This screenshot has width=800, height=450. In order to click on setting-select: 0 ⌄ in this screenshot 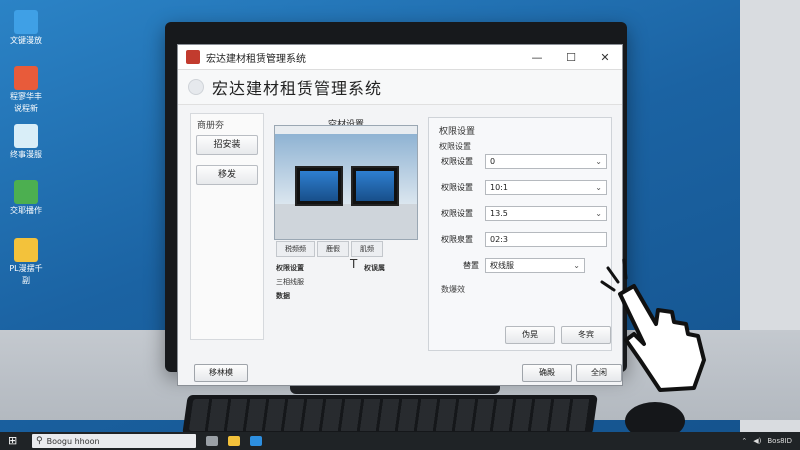, I will do `click(546, 161)`.